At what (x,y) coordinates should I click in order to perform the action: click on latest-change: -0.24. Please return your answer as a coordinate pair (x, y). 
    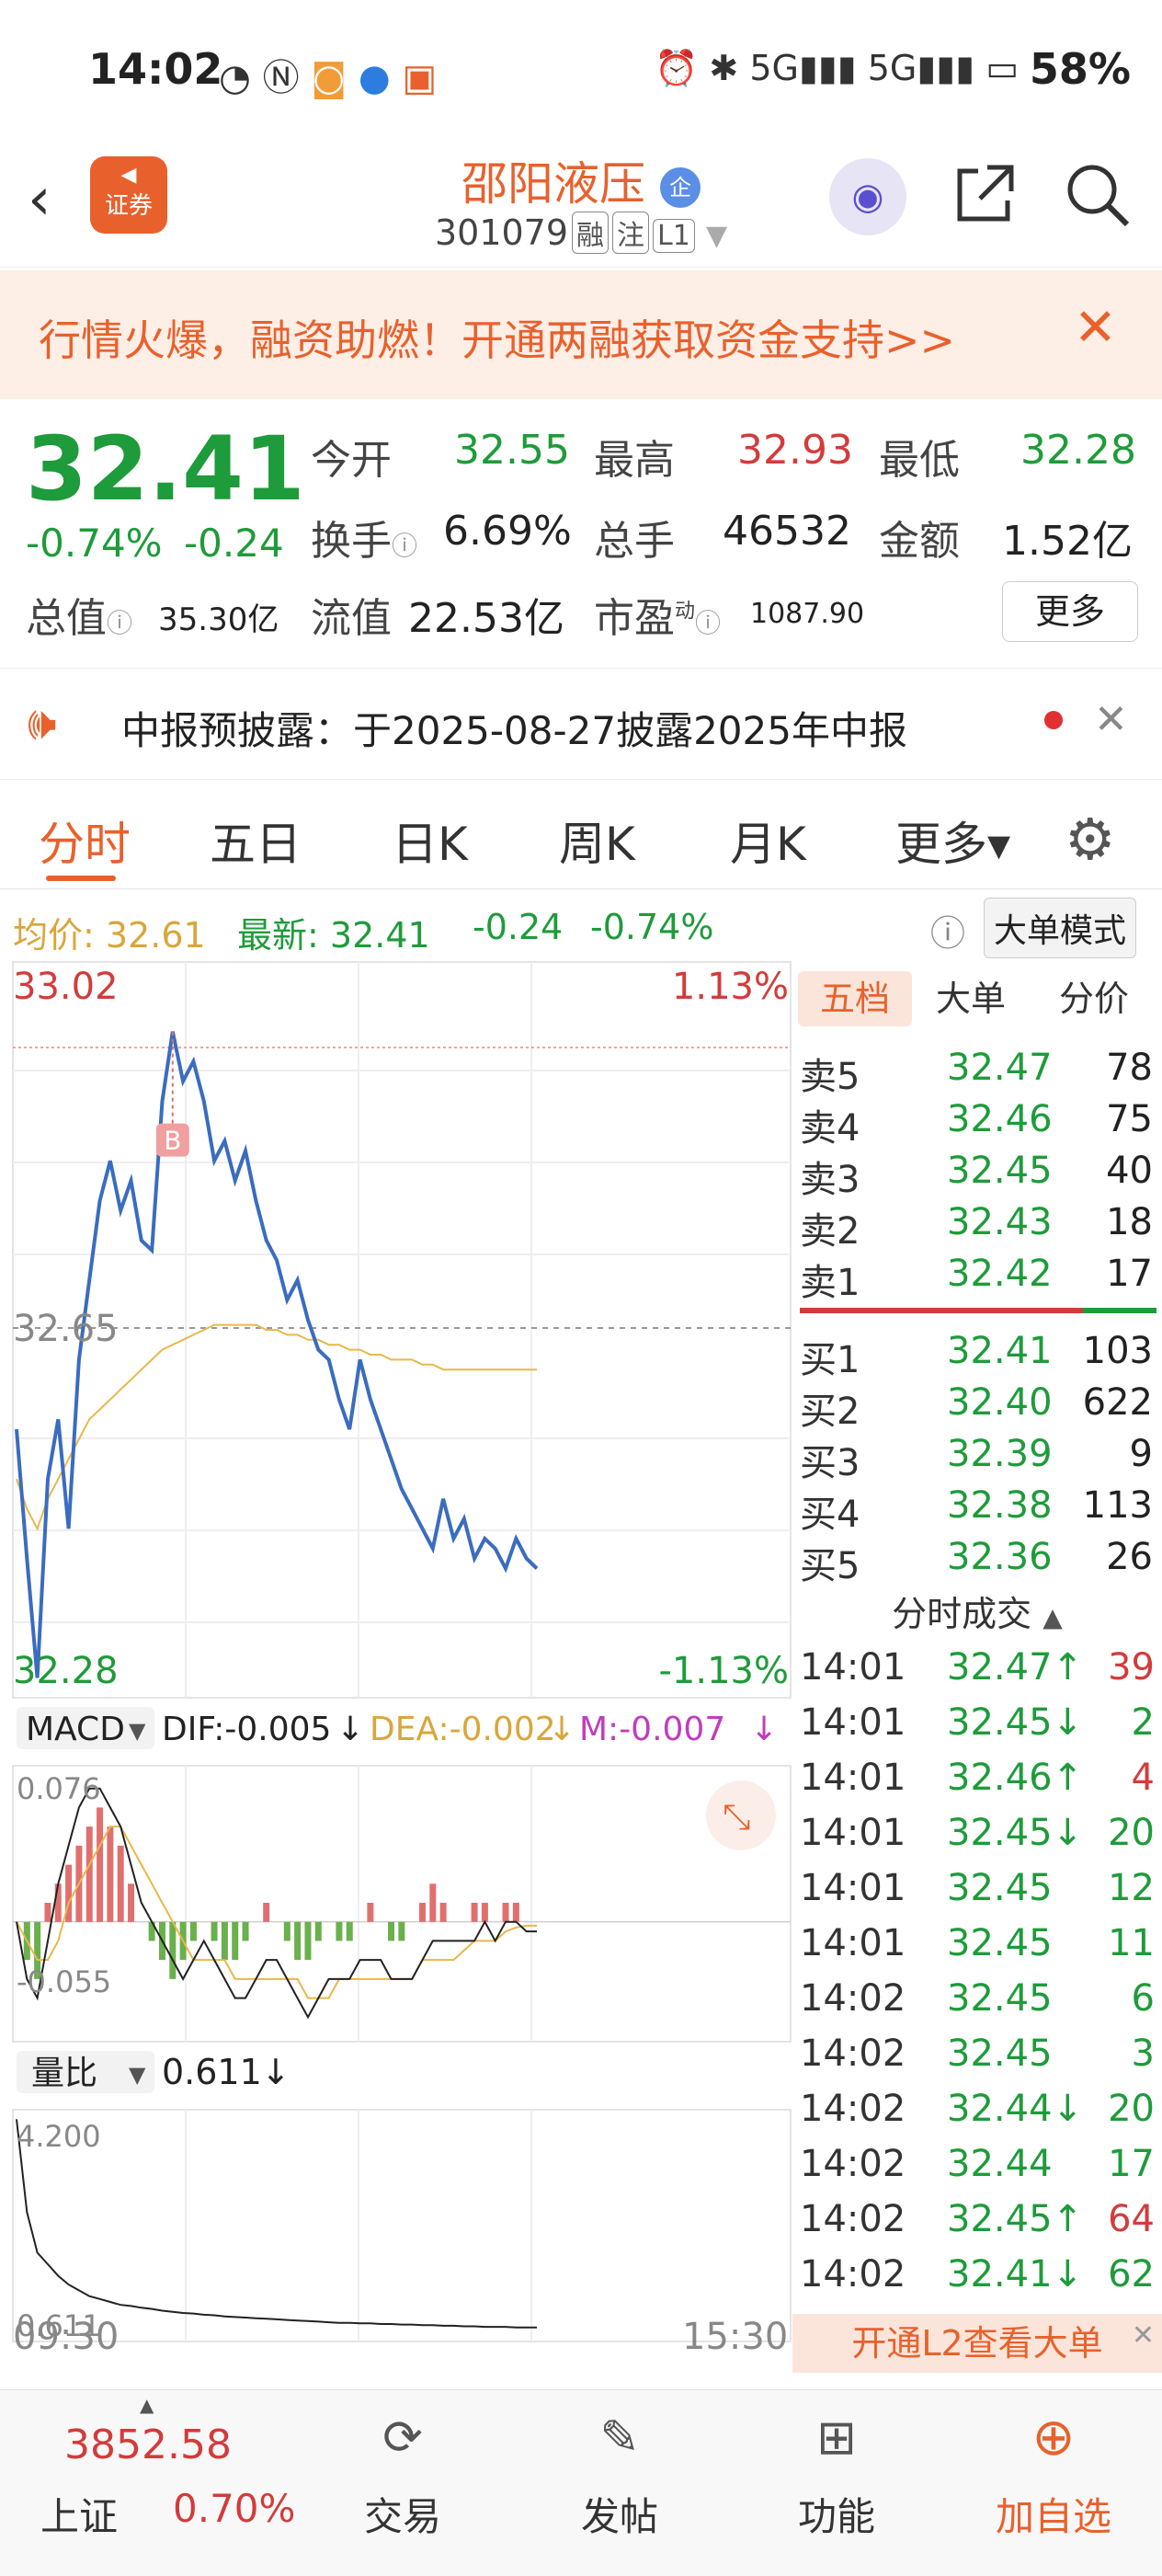
    Looking at the image, I should click on (519, 927).